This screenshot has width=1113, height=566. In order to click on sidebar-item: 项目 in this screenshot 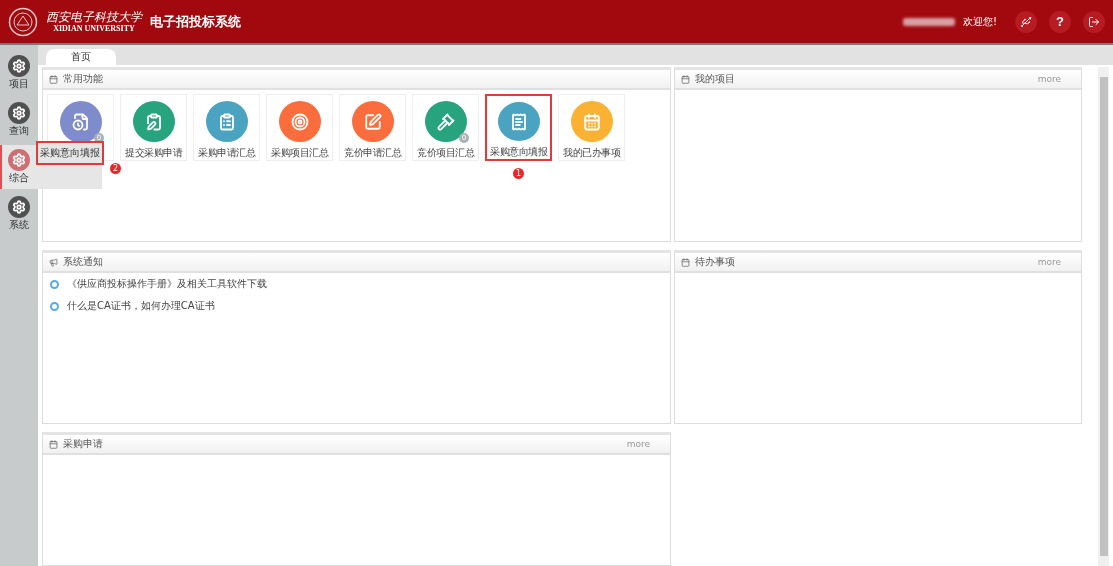, I will do `click(19, 72)`.